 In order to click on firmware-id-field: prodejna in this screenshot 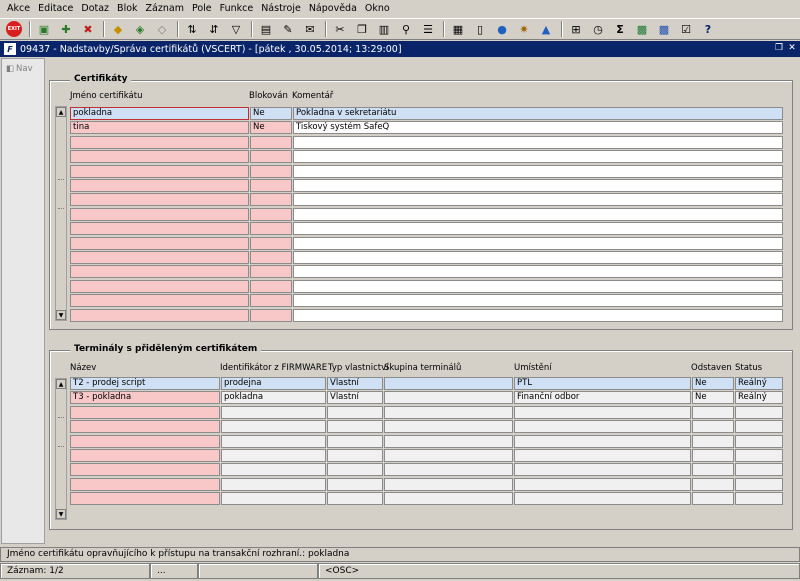, I will do `click(273, 383)`.